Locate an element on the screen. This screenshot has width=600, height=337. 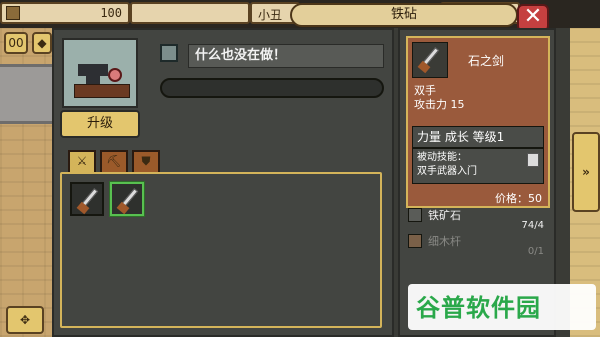
item-attack: 攻击力 15 is located at coordinates (439, 104).